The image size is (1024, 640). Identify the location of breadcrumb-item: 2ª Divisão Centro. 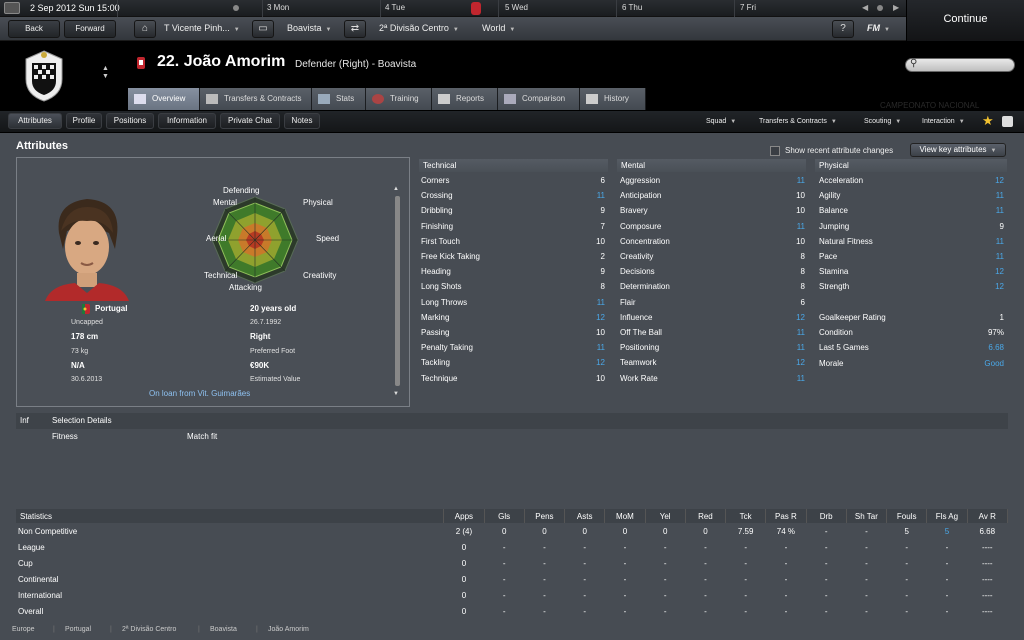
(149, 629).